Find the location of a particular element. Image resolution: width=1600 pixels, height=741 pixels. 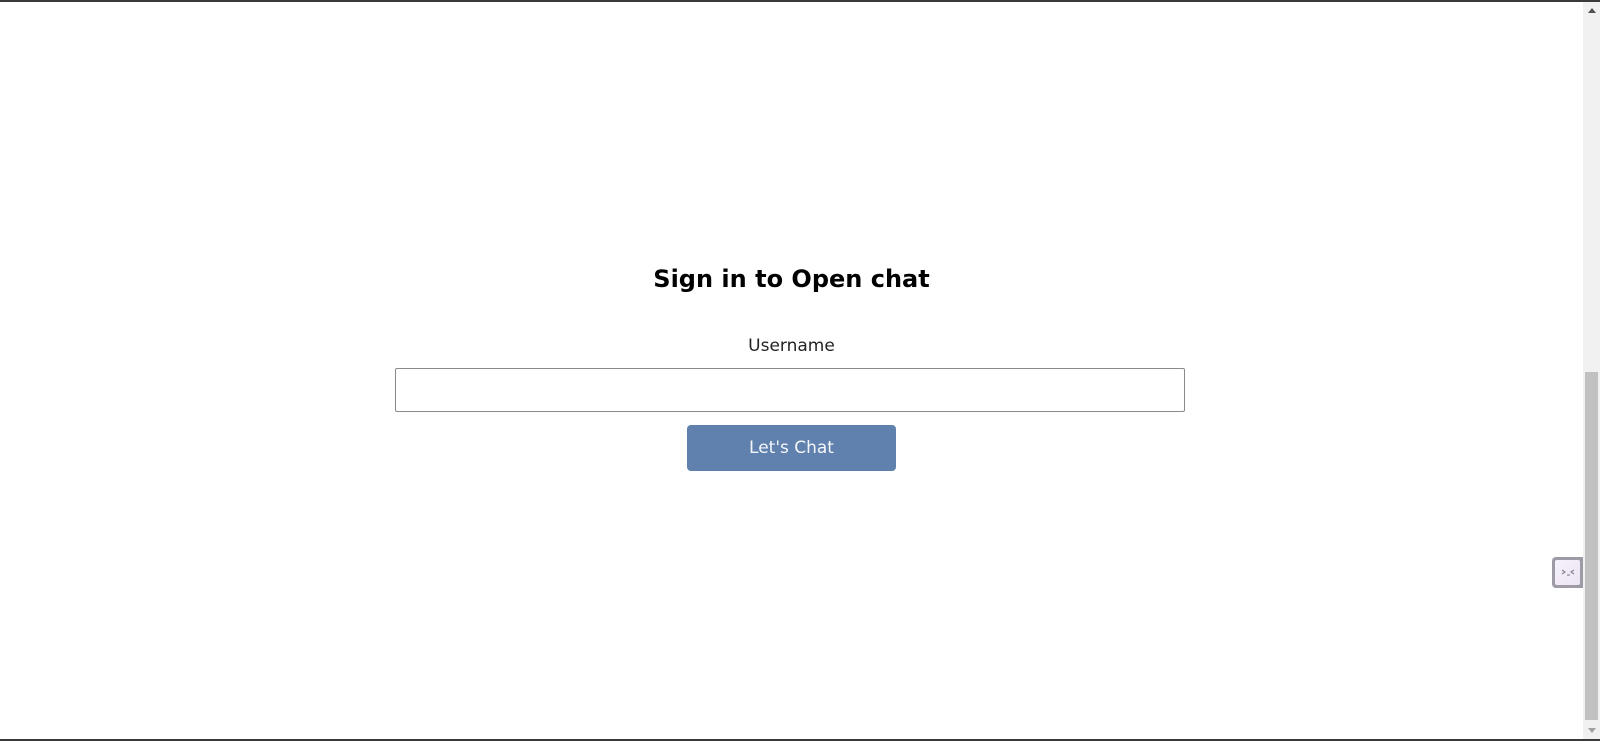

username-label: Username is located at coordinates (791, 346).